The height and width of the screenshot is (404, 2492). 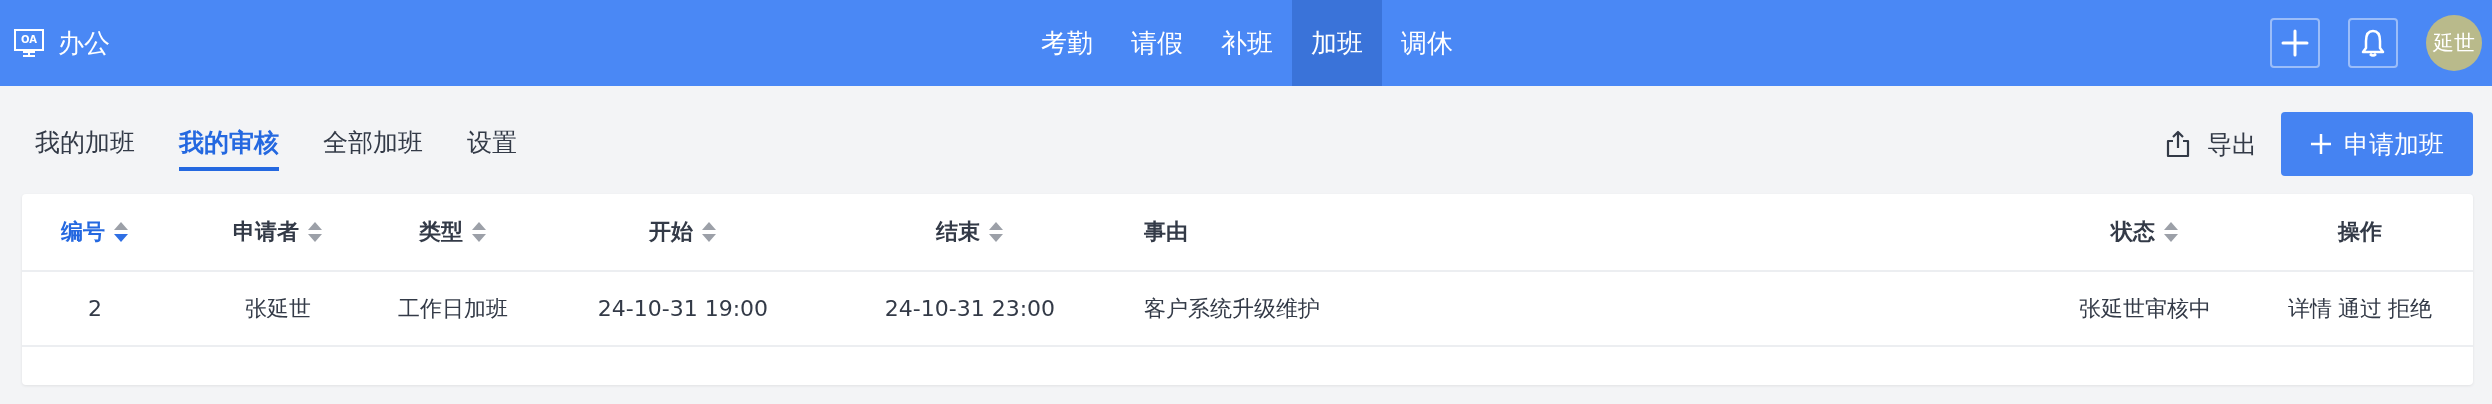 I want to click on export-button: 导出, so click(x=2223, y=144).